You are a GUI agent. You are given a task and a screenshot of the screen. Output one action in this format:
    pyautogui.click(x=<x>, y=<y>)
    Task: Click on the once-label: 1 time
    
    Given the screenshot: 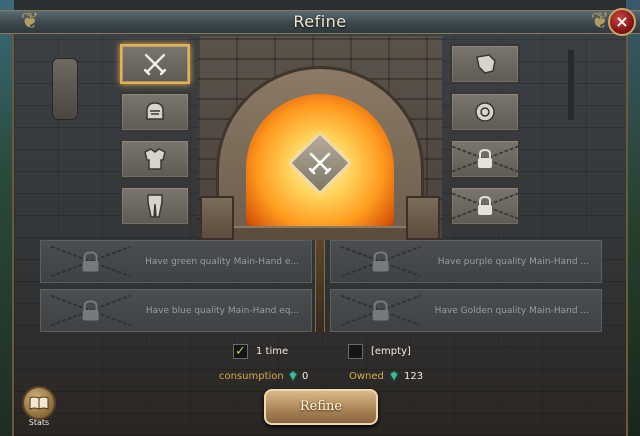 What is the action you would take?
    pyautogui.click(x=272, y=351)
    